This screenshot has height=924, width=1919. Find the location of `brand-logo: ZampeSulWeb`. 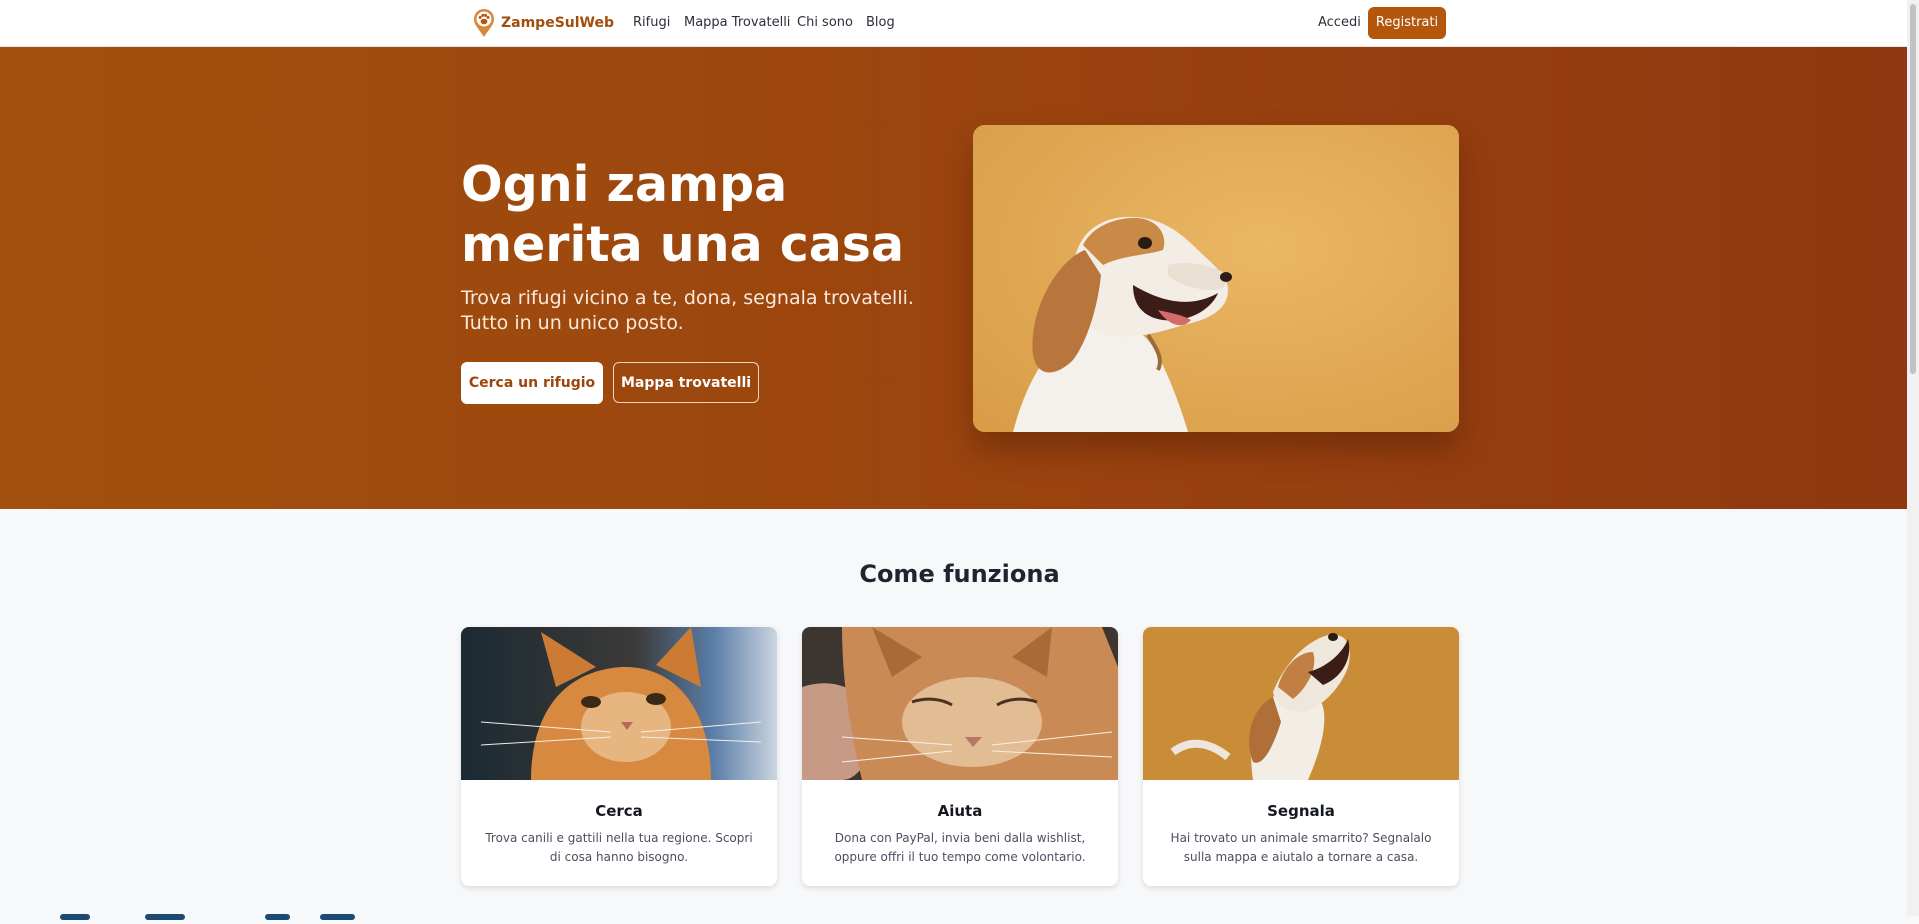

brand-logo: ZampeSulWeb is located at coordinates (543, 23).